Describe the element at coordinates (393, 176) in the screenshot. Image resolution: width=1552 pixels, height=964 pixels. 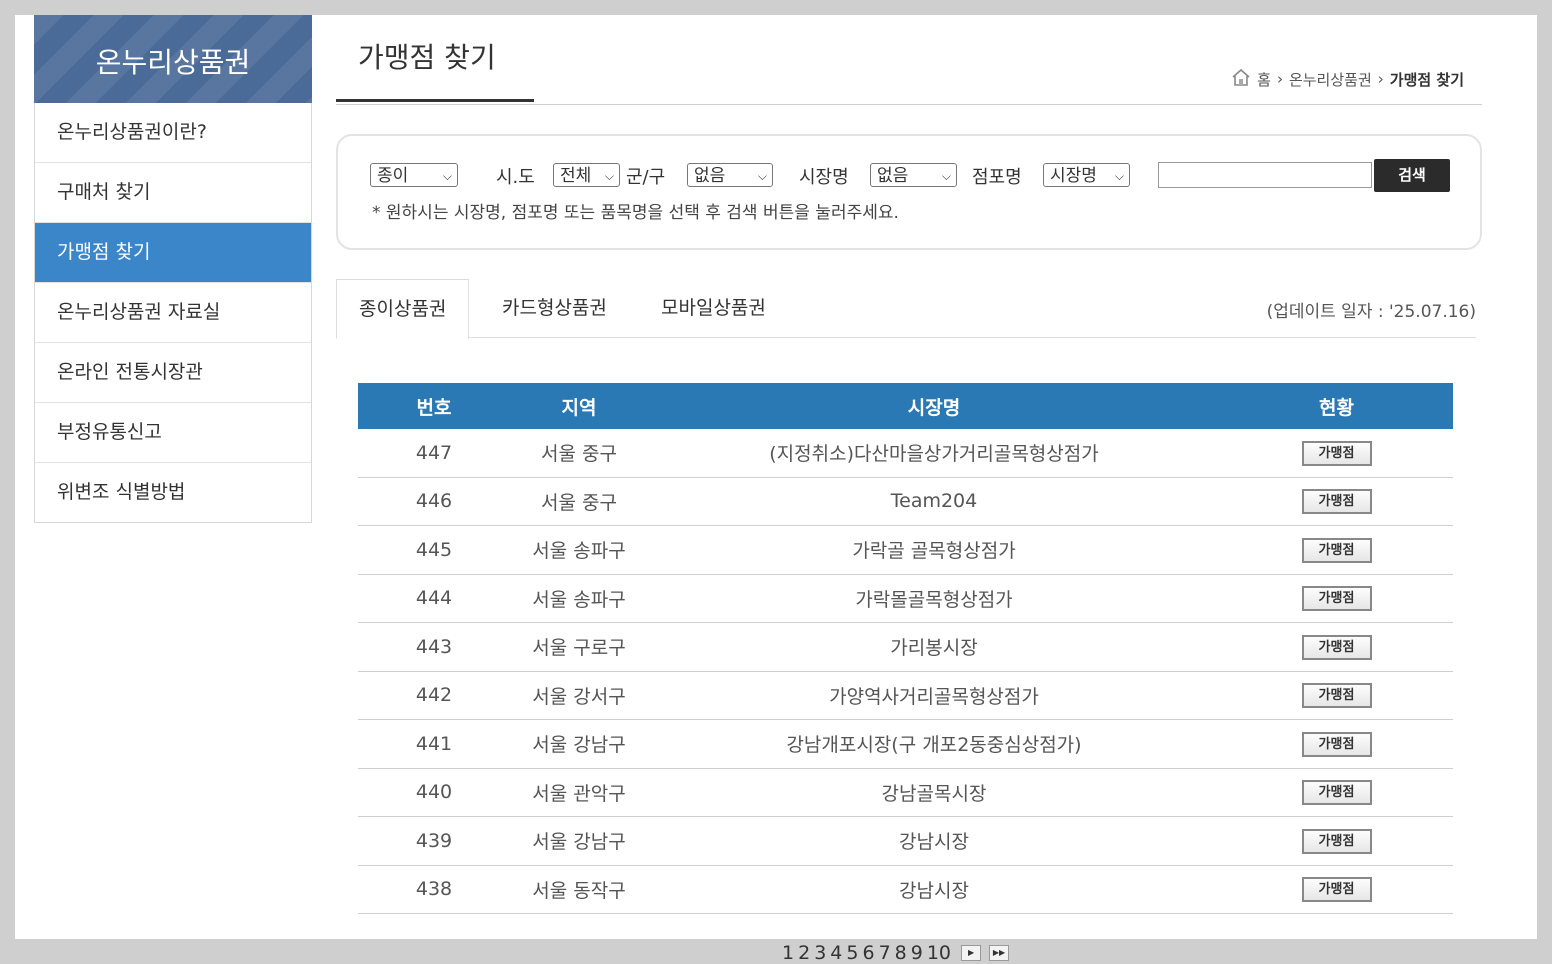
I see `type-select-value: 종이` at that location.